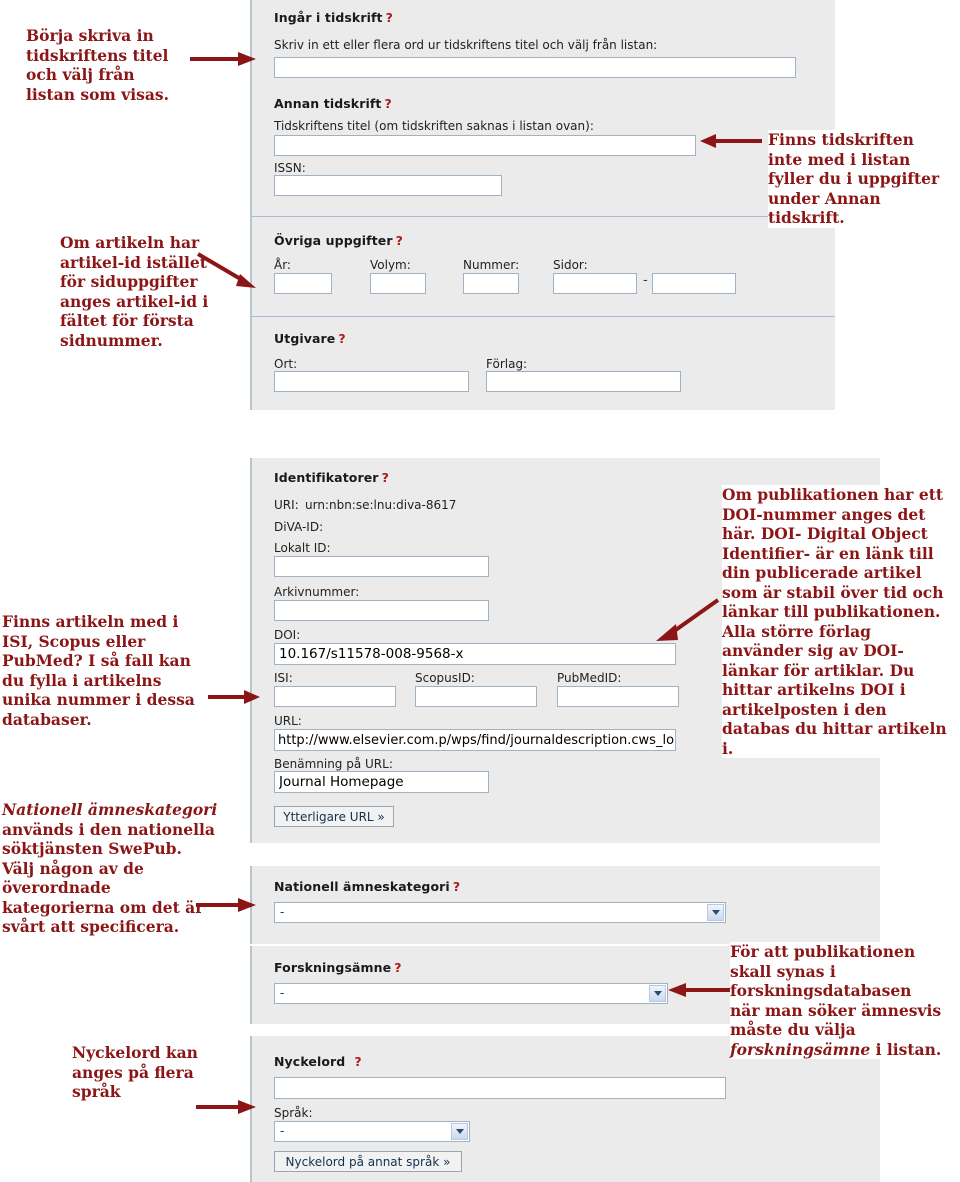  I want to click on number-input, so click(491, 283).